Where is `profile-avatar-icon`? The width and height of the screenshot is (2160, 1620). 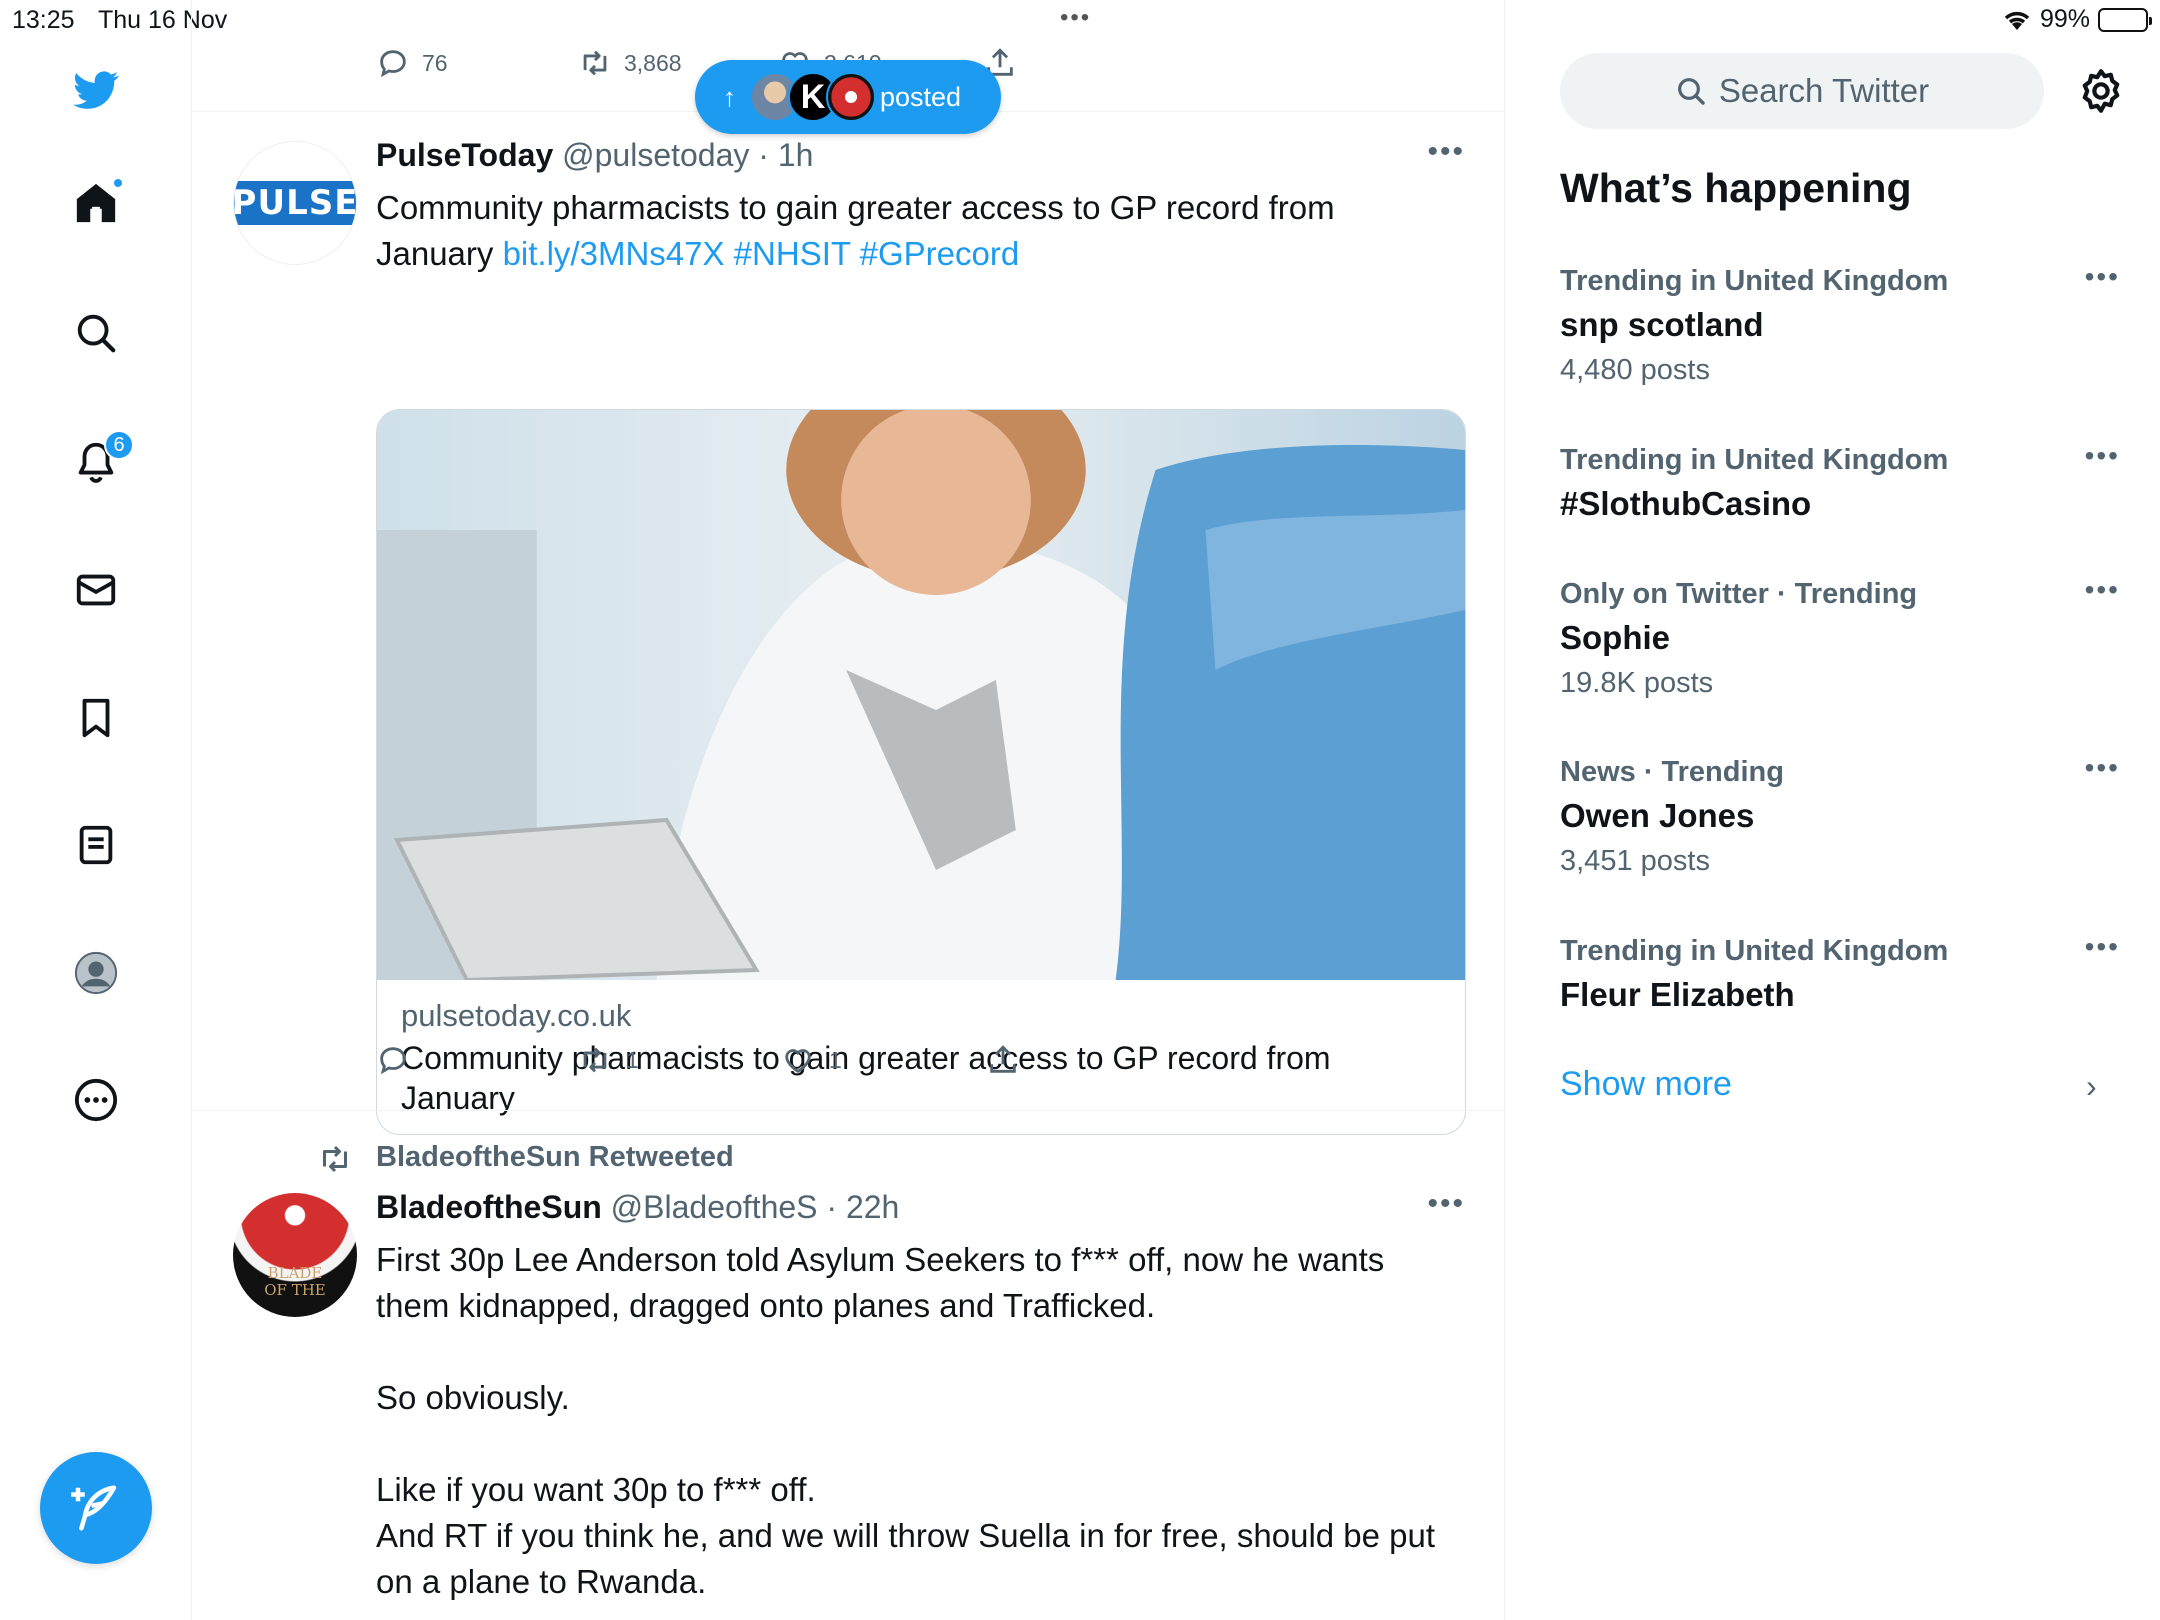 profile-avatar-icon is located at coordinates (96, 973).